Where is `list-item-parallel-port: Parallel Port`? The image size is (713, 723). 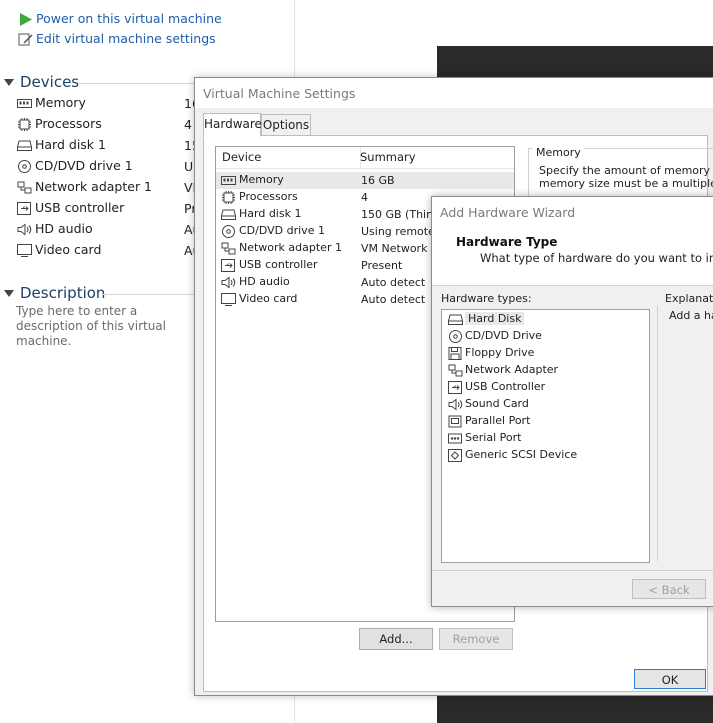 list-item-parallel-port: Parallel Port is located at coordinates (489, 422).